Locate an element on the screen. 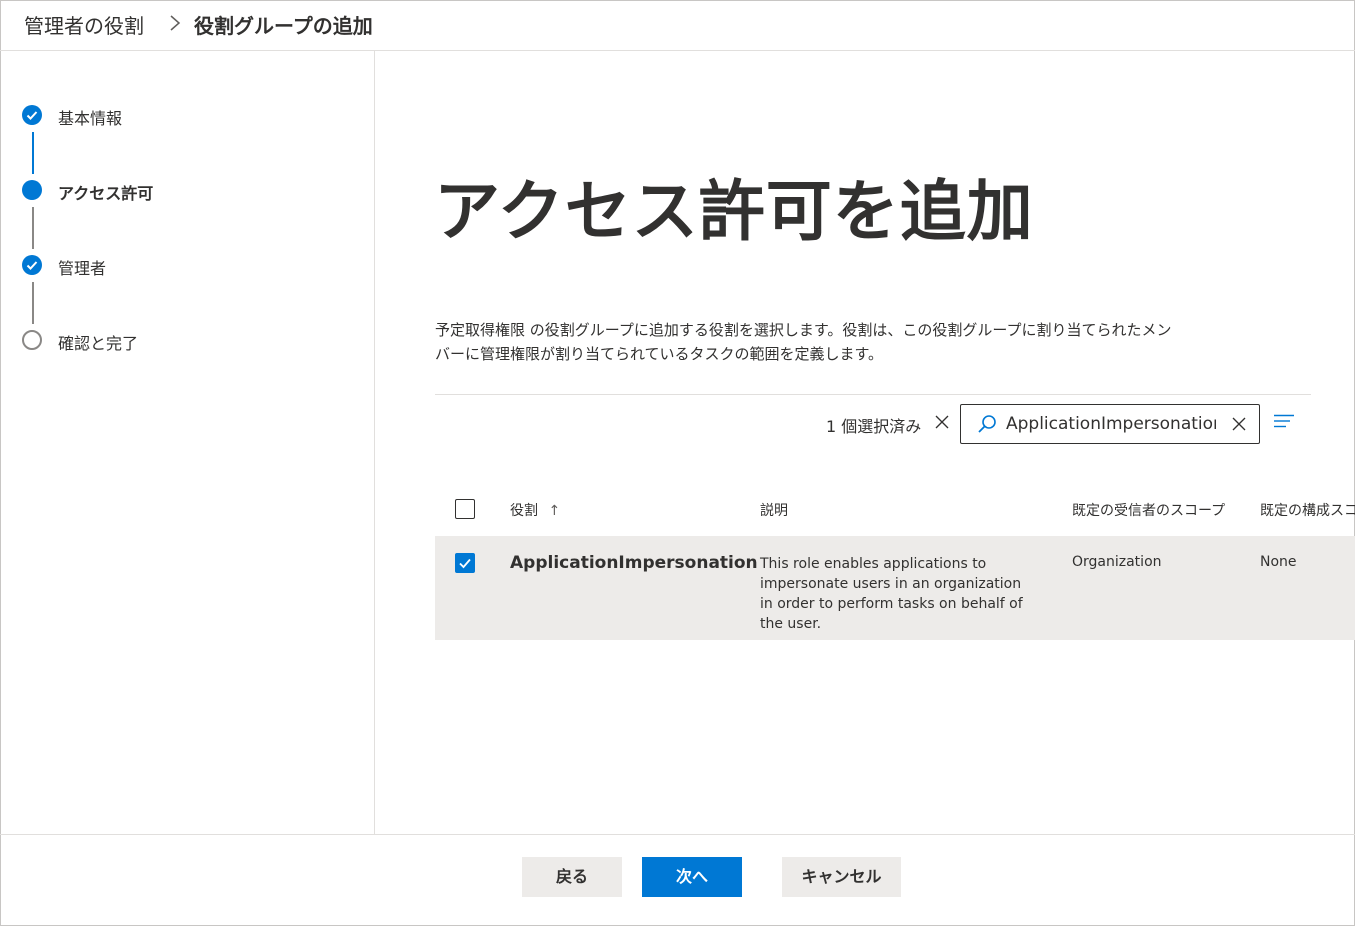 The height and width of the screenshot is (927, 1355). config-scope: None is located at coordinates (1278, 562).